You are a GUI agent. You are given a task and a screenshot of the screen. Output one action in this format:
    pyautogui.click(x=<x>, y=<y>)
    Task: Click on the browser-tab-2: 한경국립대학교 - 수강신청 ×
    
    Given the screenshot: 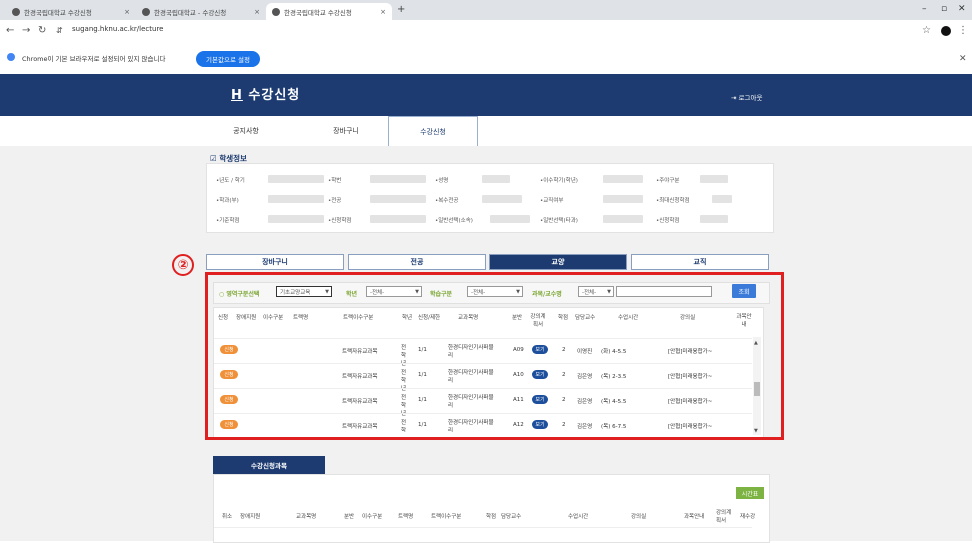 What is the action you would take?
    pyautogui.click(x=201, y=11)
    